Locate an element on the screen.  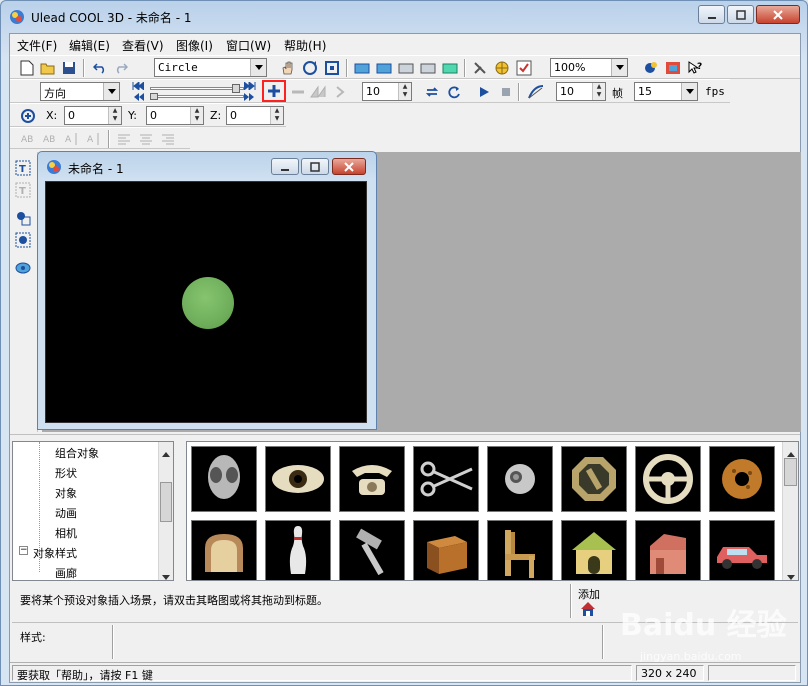
prev-frame-button is located at coordinates (138, 97).